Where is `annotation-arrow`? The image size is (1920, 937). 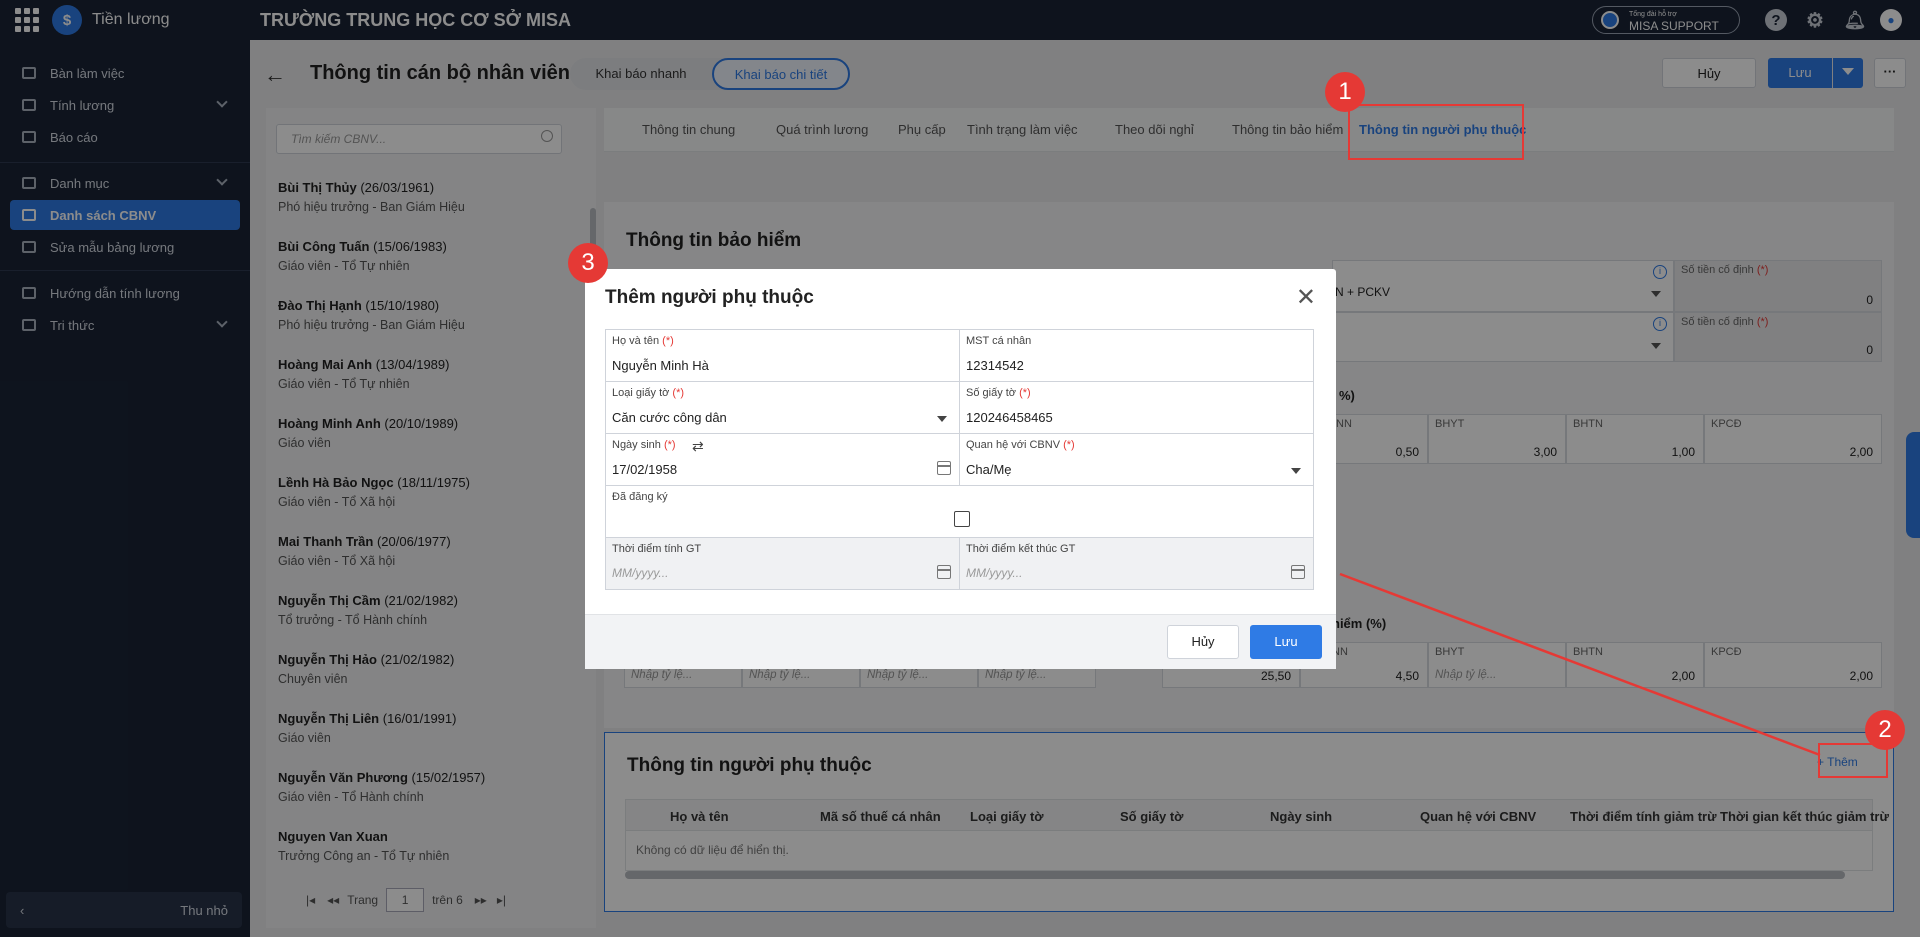 annotation-arrow is located at coordinates (1580, 664).